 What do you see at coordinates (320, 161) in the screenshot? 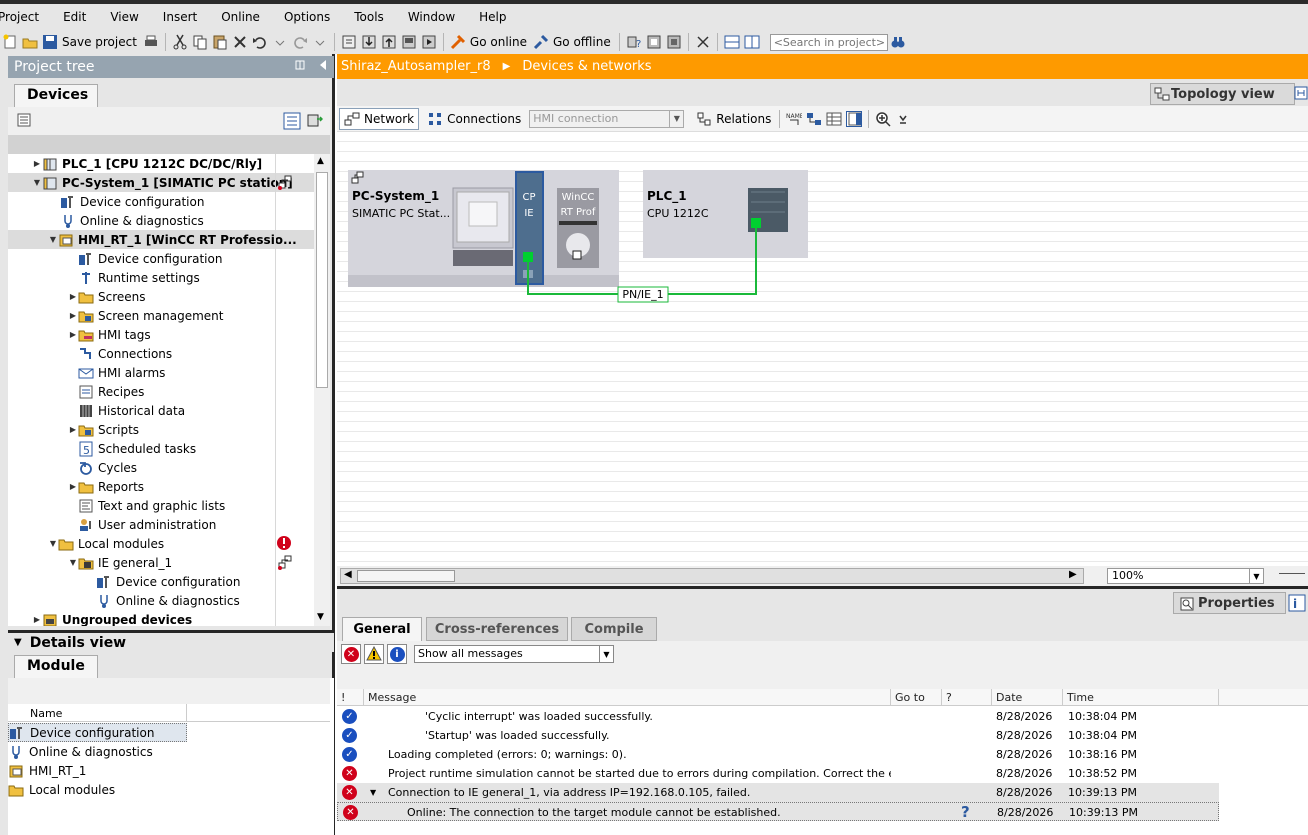
I see `scroll-up-icon: ▲` at bounding box center [320, 161].